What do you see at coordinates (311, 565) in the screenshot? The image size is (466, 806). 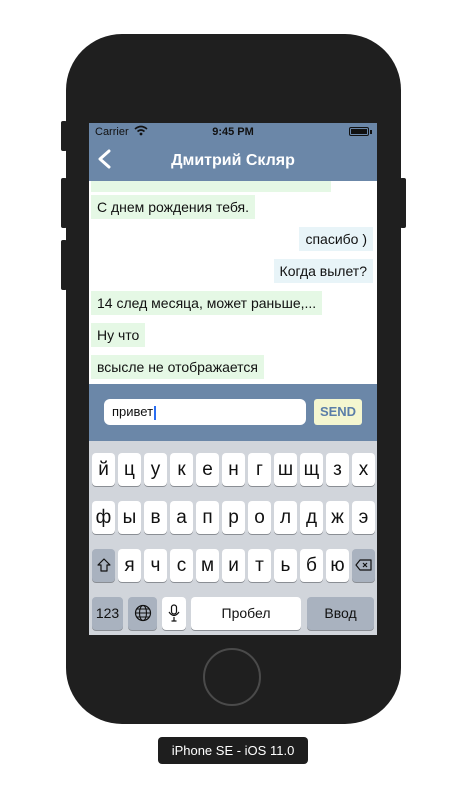 I see `key: б` at bounding box center [311, 565].